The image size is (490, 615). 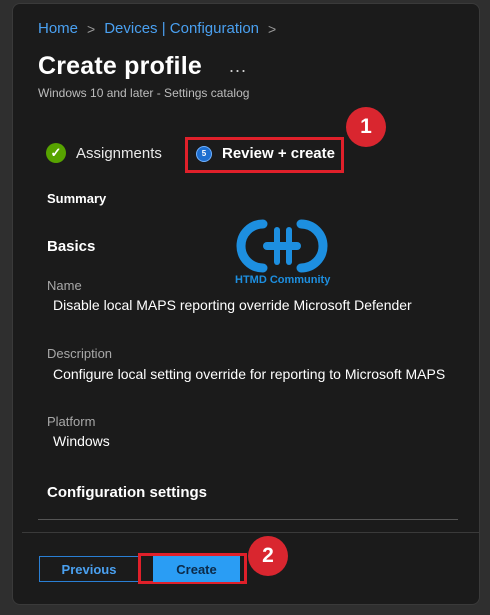 I want to click on step-review-create-label: Review + create, so click(x=278, y=153).